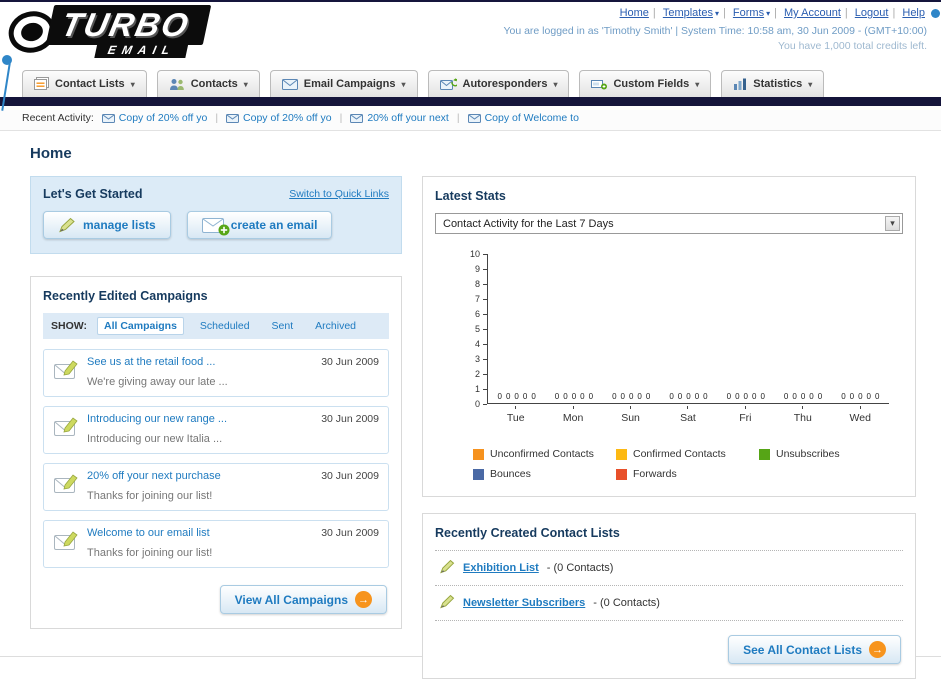 This screenshot has width=941, height=683. What do you see at coordinates (773, 83) in the screenshot?
I see `tab-statistics: Statistics ▾` at bounding box center [773, 83].